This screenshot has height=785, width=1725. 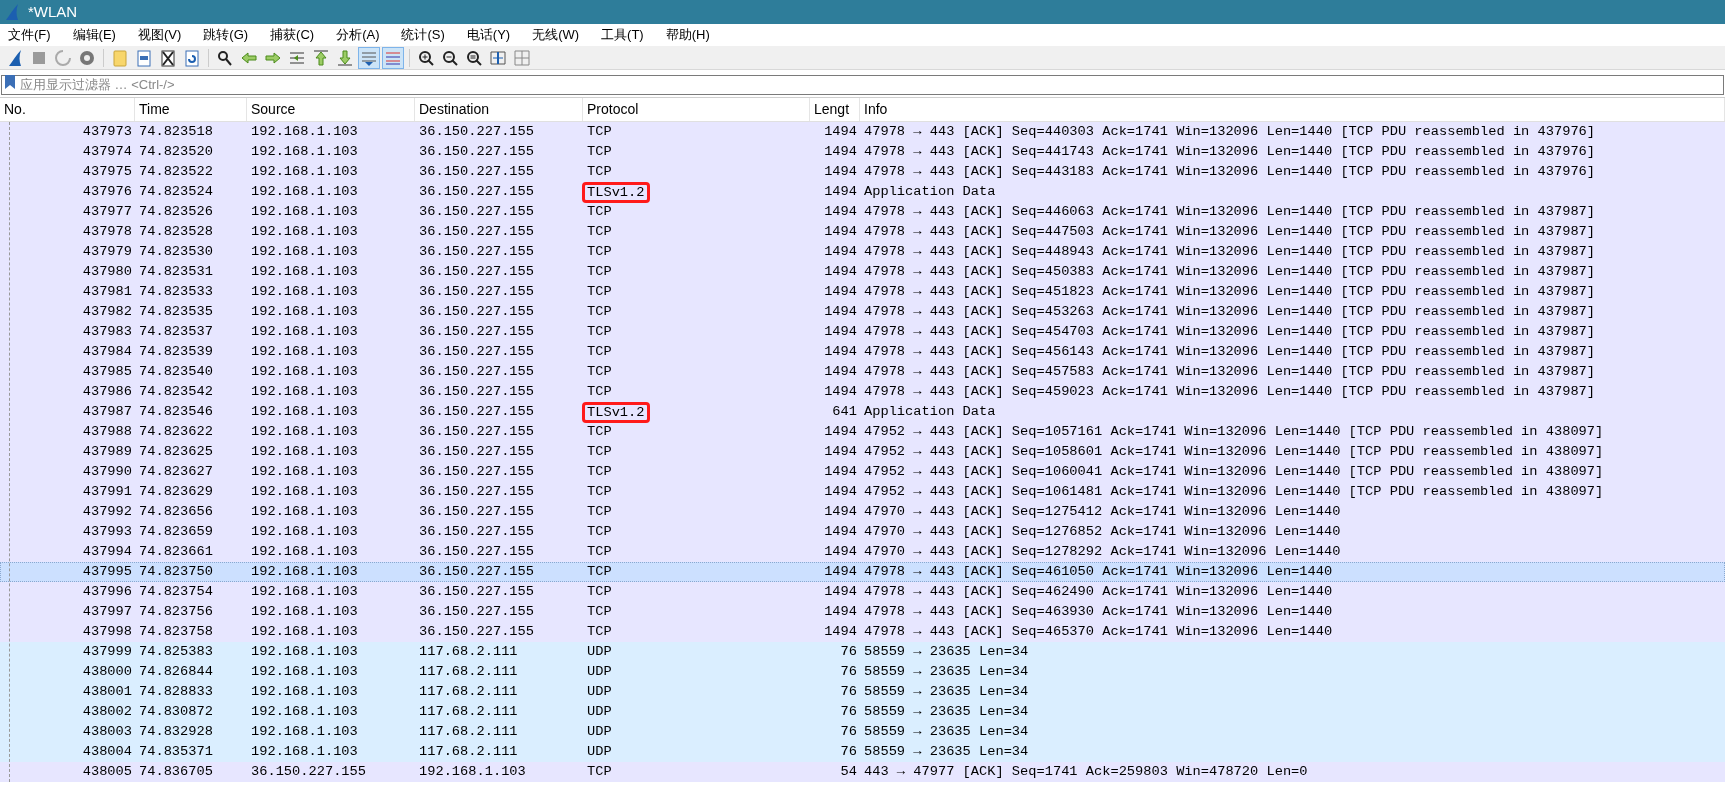 What do you see at coordinates (862, 292) in the screenshot?
I see `packet-row: 437981 74.823533 192.168.1.103 36.150.227.155 TCP 1494 47978 → 443 [ACK] Seq=451823 Ack=1741 Win=132096 Len=1440 [TCP PDU reassembled in 437987]` at bounding box center [862, 292].